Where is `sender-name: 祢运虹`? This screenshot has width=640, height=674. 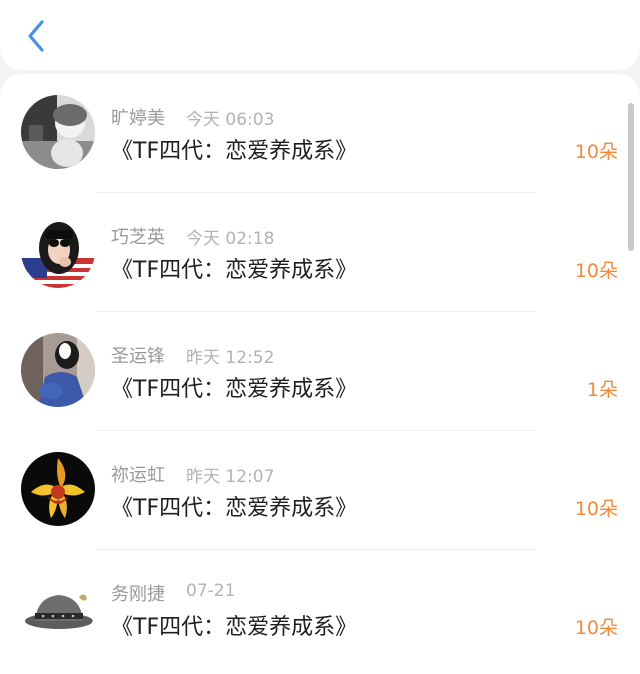
sender-name: 祢运虹 is located at coordinates (138, 475).